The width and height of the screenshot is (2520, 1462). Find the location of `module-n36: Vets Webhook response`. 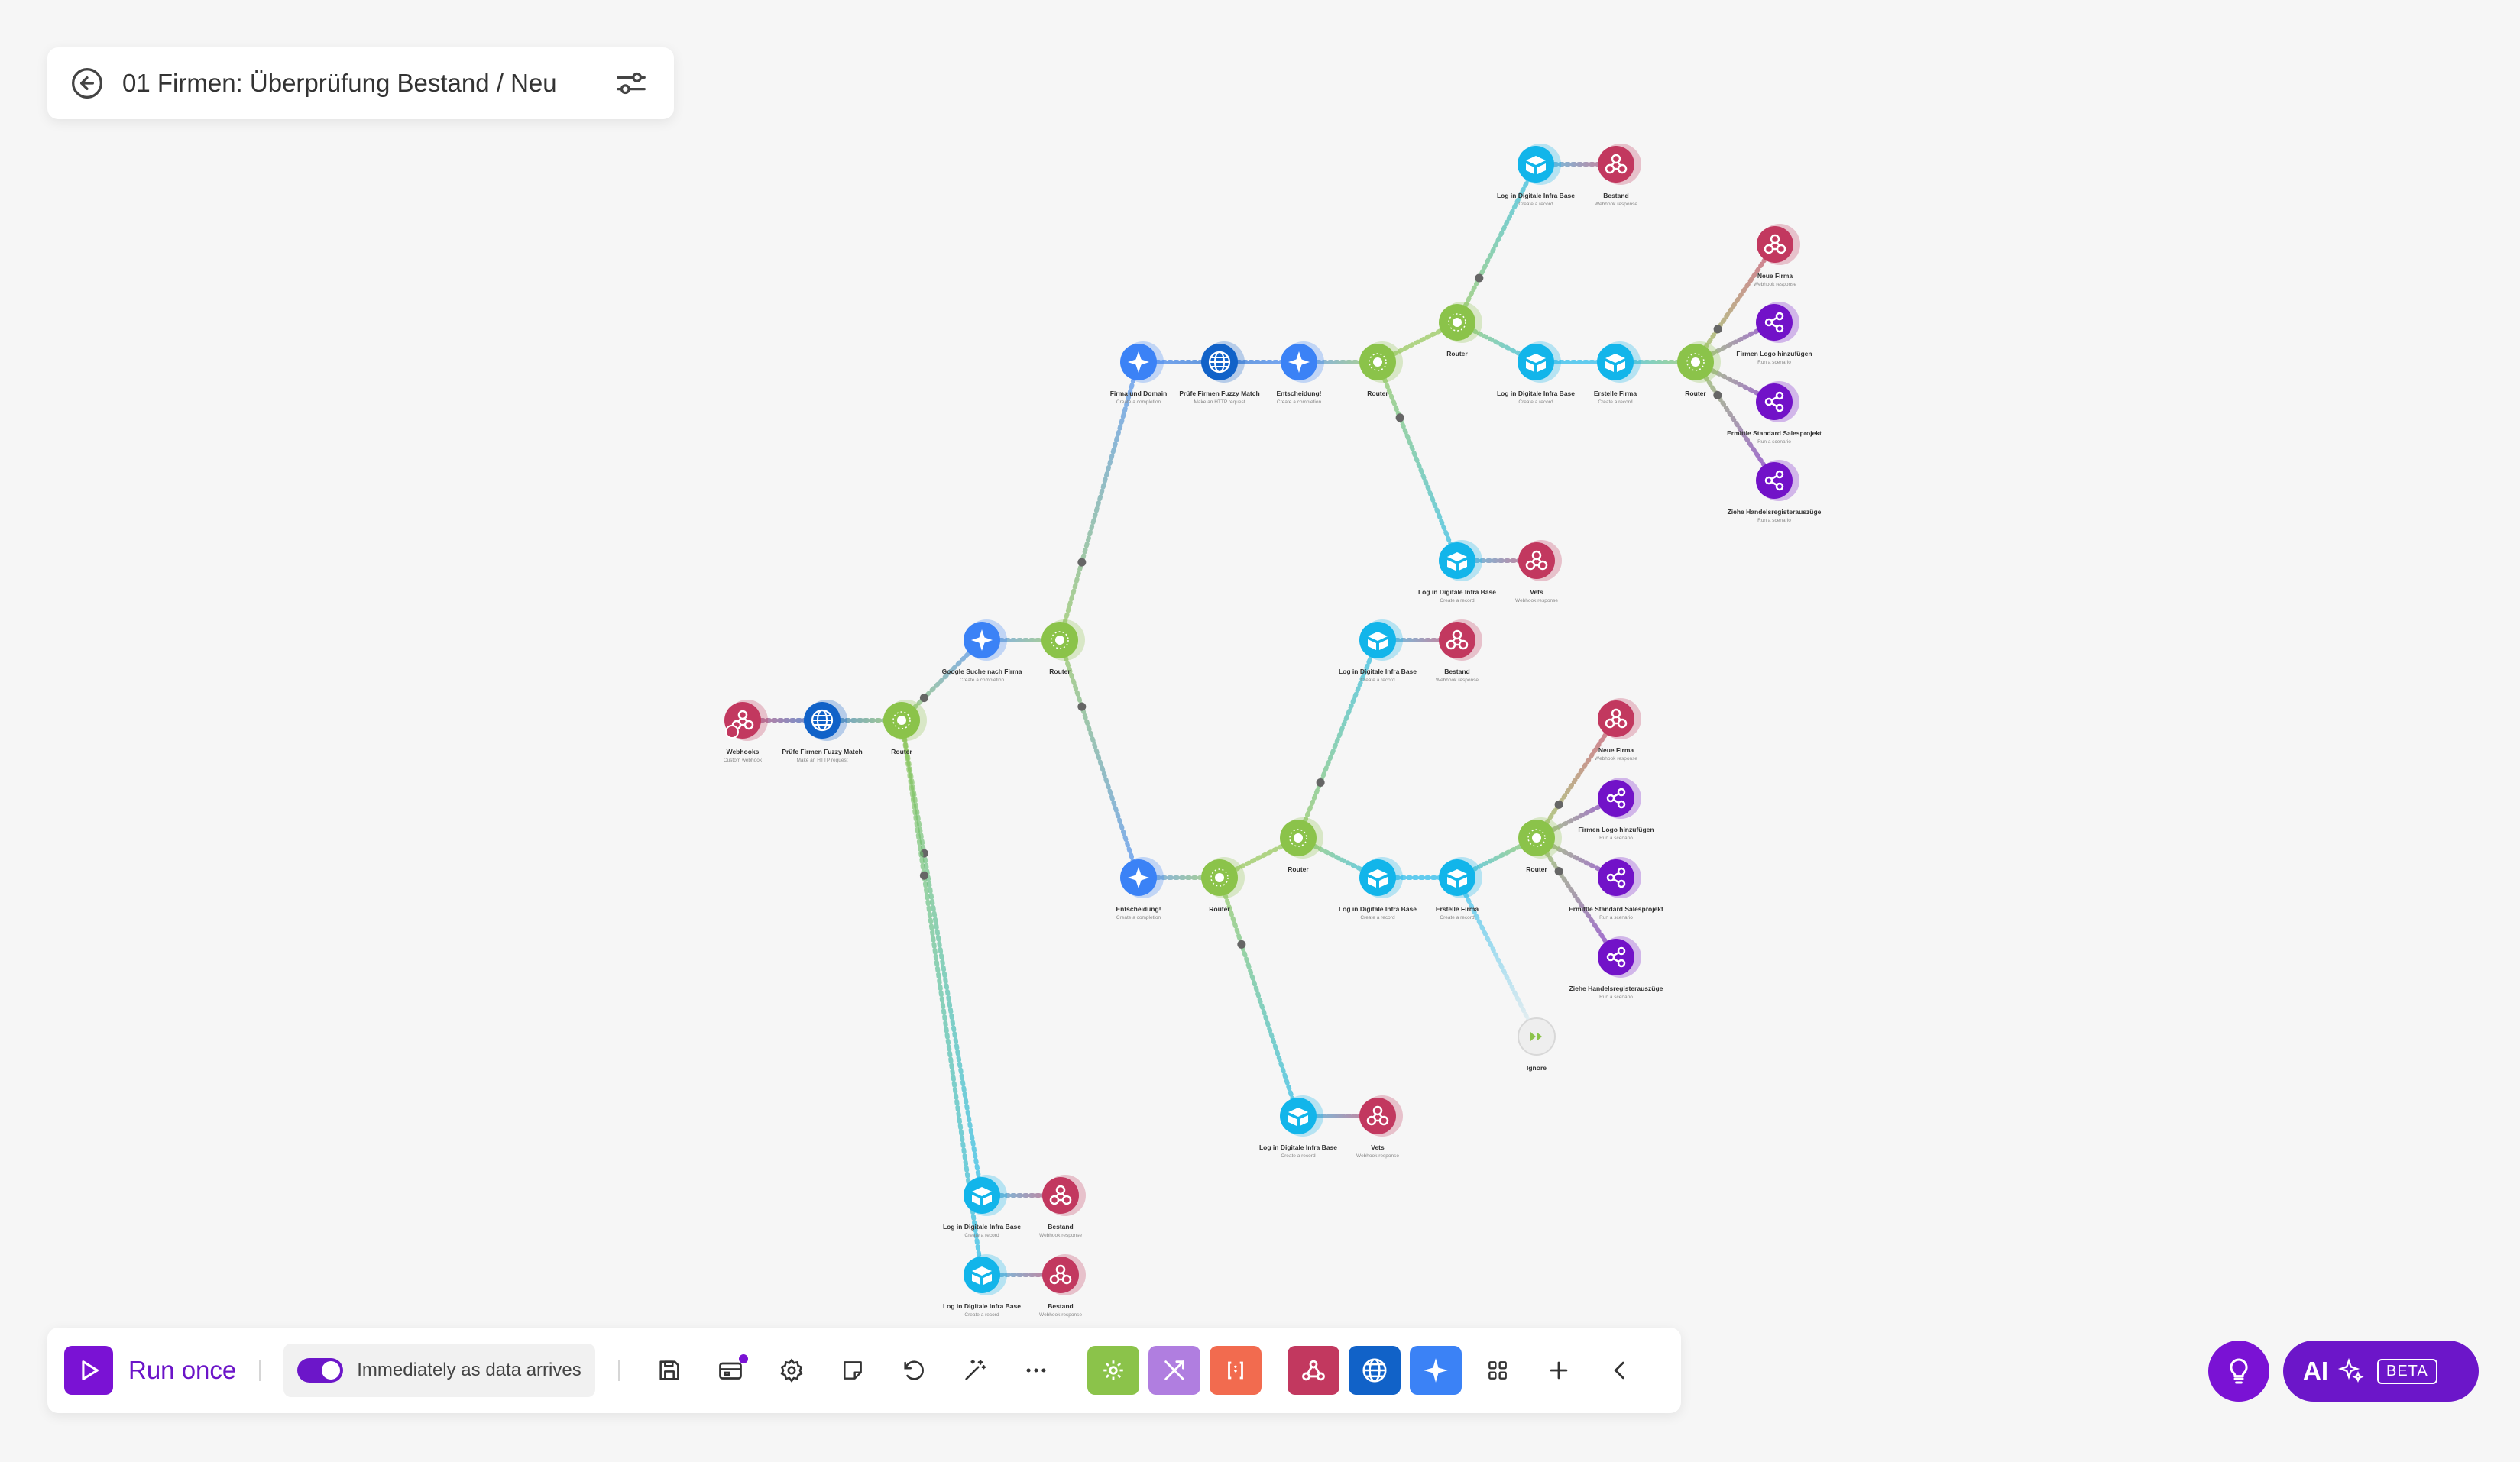

module-n36: Vets Webhook response is located at coordinates (1379, 1127).